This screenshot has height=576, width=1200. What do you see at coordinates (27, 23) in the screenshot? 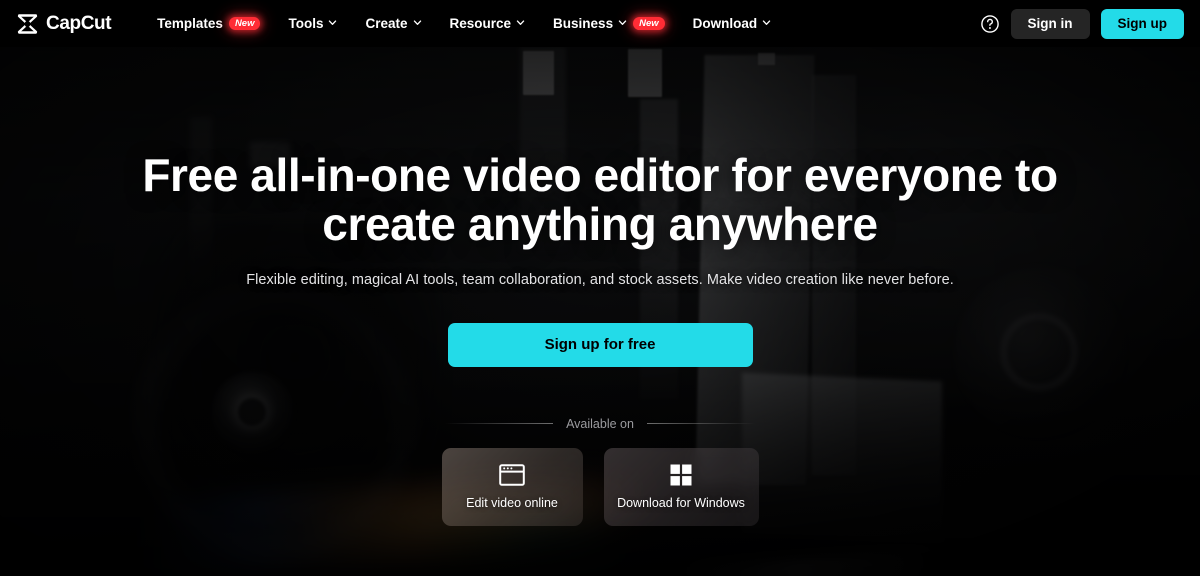
I see `capcut-hourglass-logo-icon` at bounding box center [27, 23].